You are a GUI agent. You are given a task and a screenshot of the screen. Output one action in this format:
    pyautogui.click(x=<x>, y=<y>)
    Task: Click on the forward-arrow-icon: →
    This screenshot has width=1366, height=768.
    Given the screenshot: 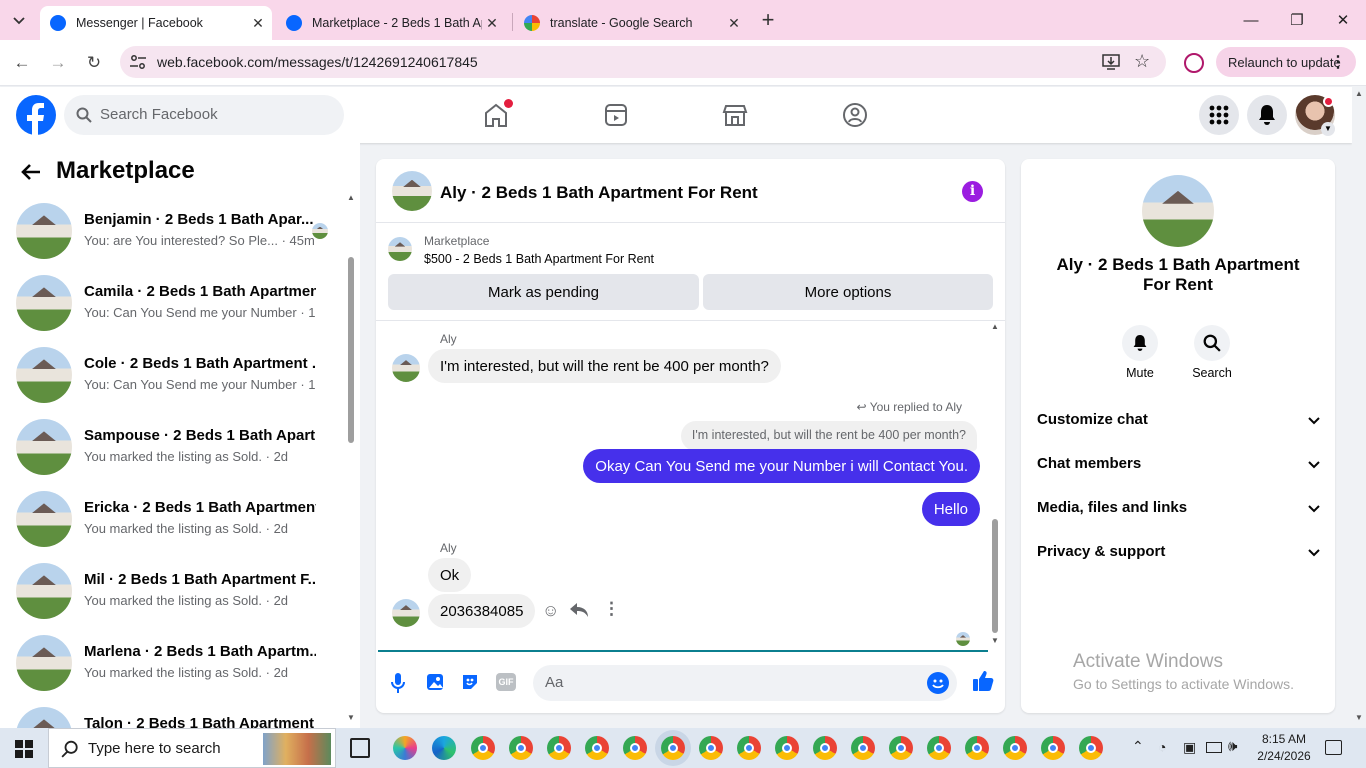 What is the action you would take?
    pyautogui.click(x=58, y=63)
    